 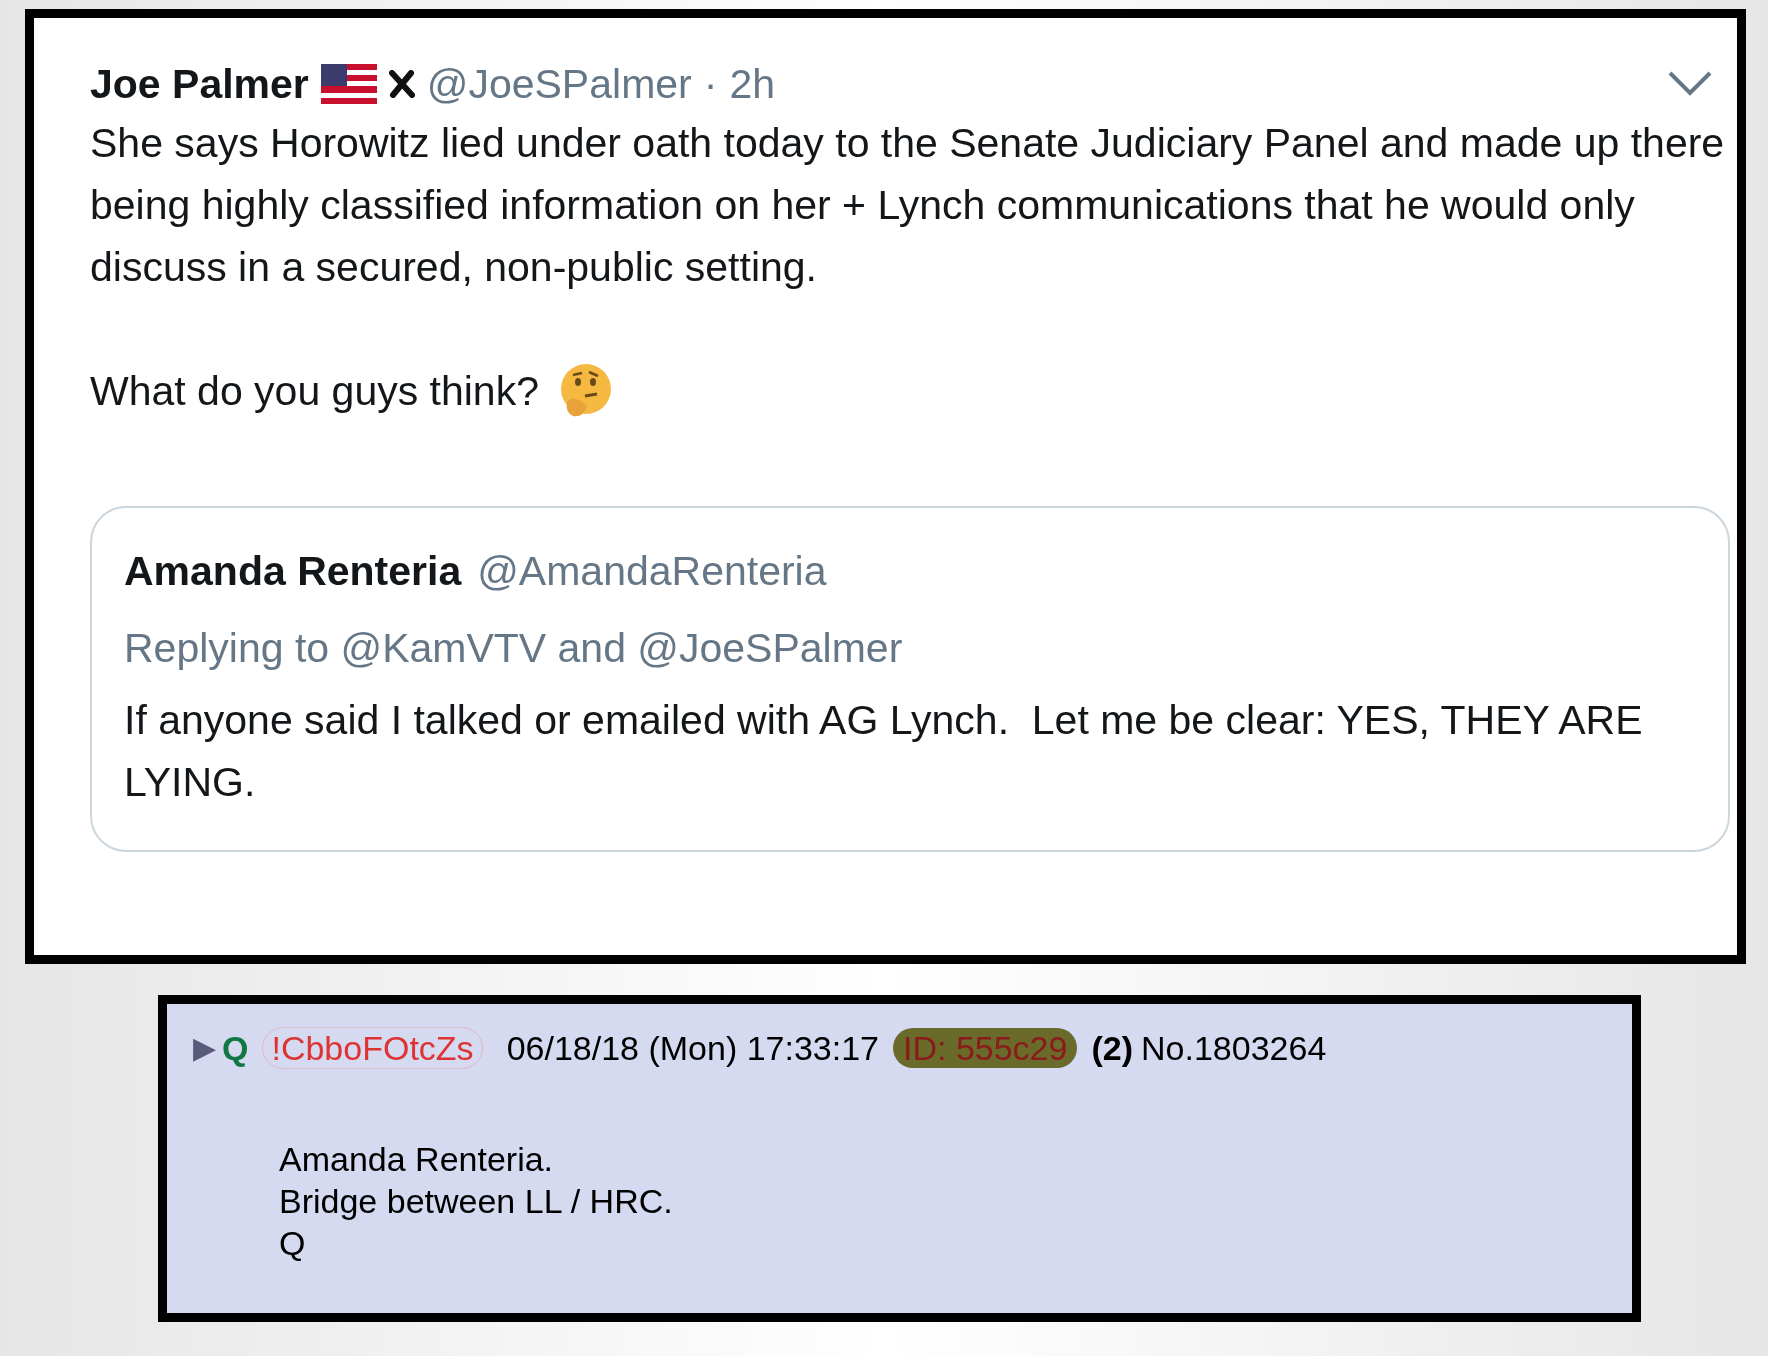 What do you see at coordinates (514, 648) in the screenshot?
I see `reply-context: Replying to @KamVTV and @JoeSPalmer` at bounding box center [514, 648].